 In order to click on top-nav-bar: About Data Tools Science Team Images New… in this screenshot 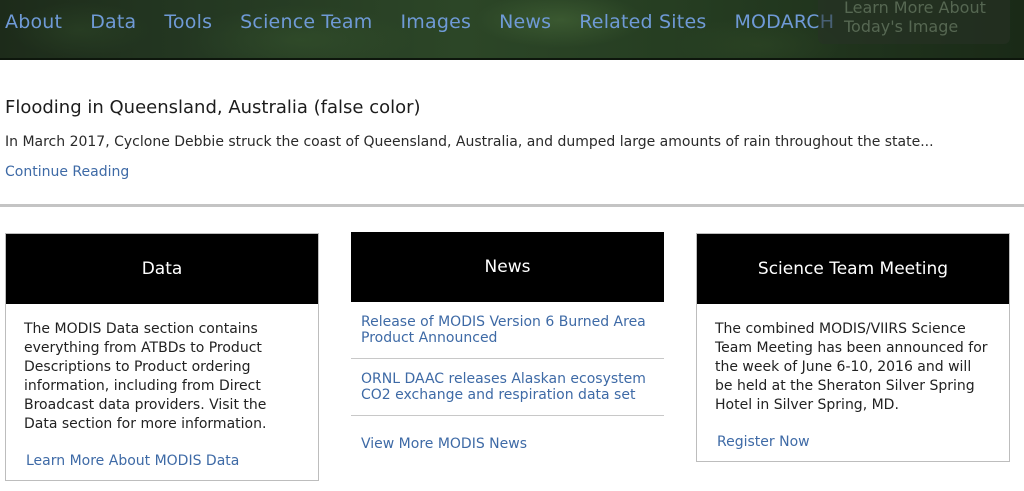, I will do `click(512, 30)`.